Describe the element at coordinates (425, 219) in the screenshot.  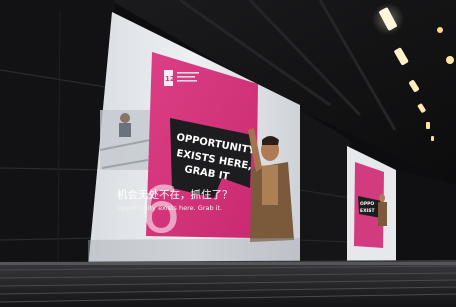
I see `far-right-wall` at that location.